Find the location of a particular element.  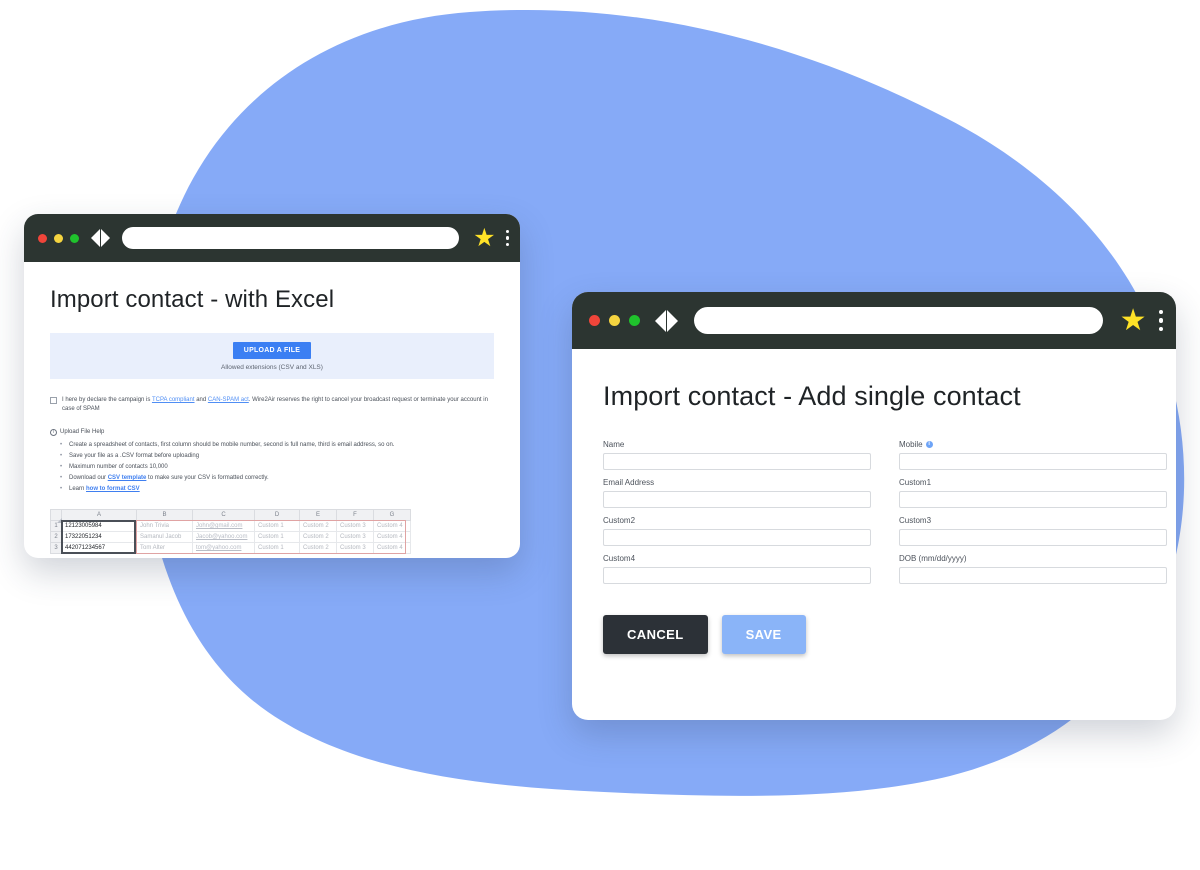

upload-a-file-button: UPLOAD A FILE is located at coordinates (272, 350).